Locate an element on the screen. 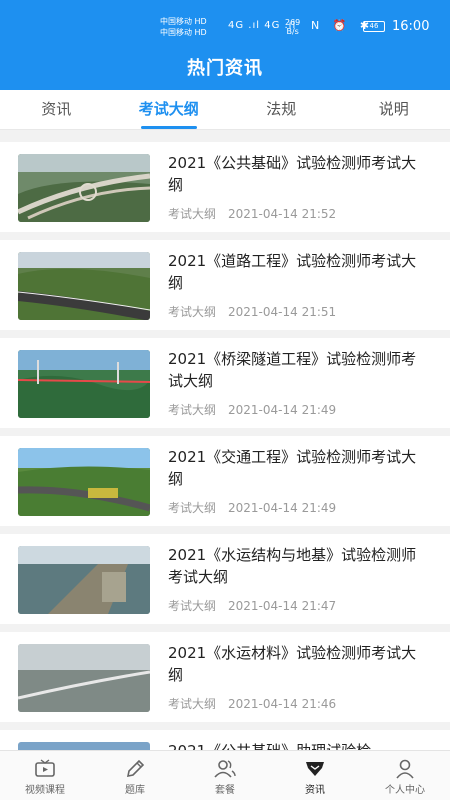 The height and width of the screenshot is (800, 450). nav-profile: 个人中心 is located at coordinates (405, 775).